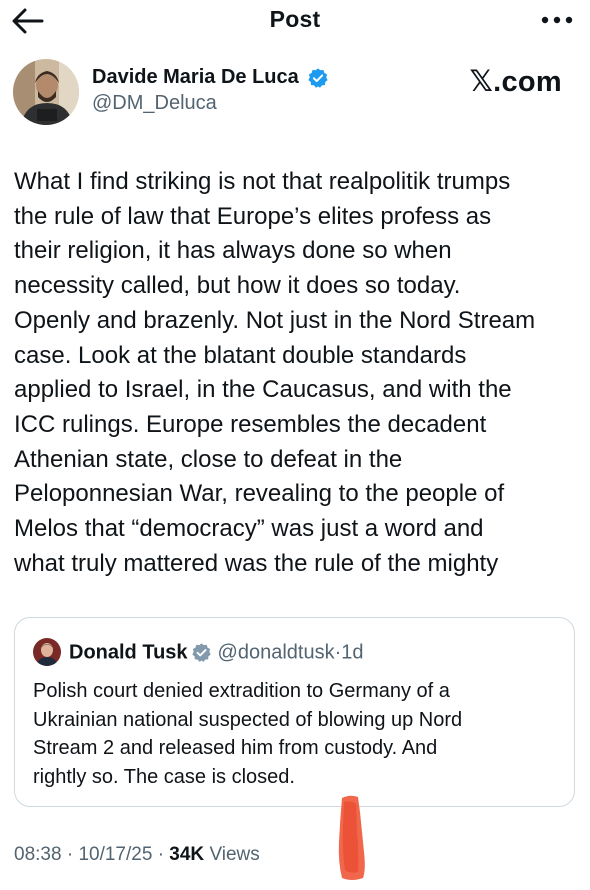 The width and height of the screenshot is (590, 890). I want to click on x-logo: 𝕏.com, so click(515, 82).